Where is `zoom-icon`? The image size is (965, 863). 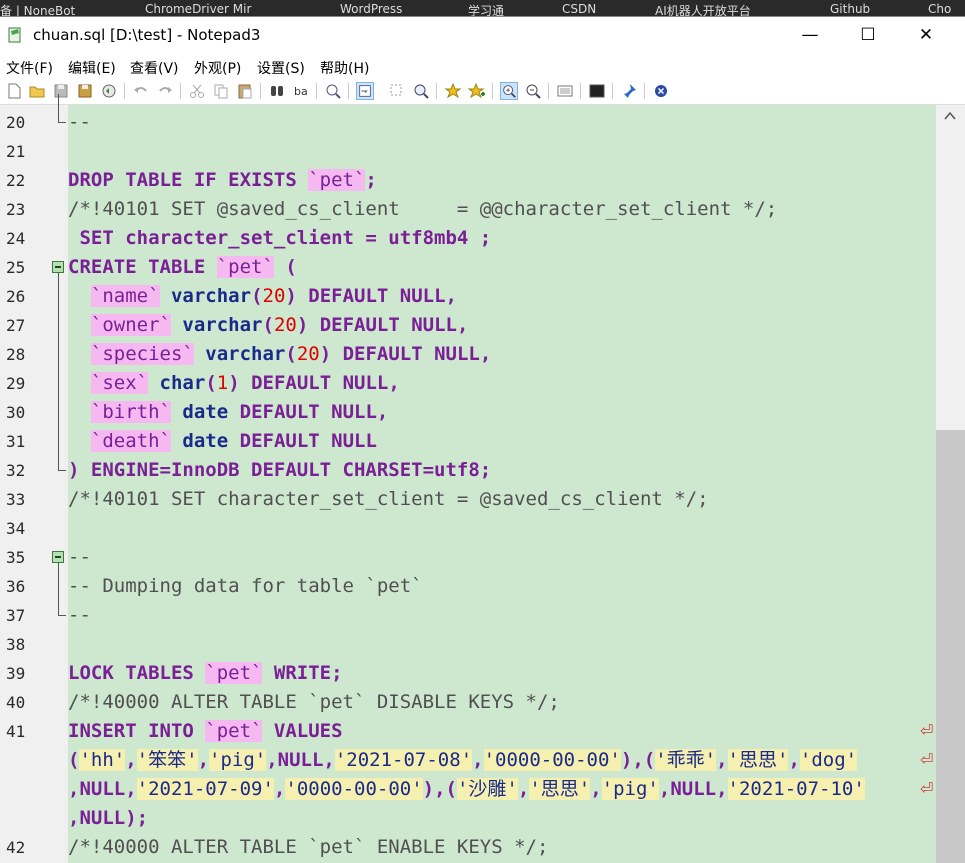 zoom-icon is located at coordinates (421, 91).